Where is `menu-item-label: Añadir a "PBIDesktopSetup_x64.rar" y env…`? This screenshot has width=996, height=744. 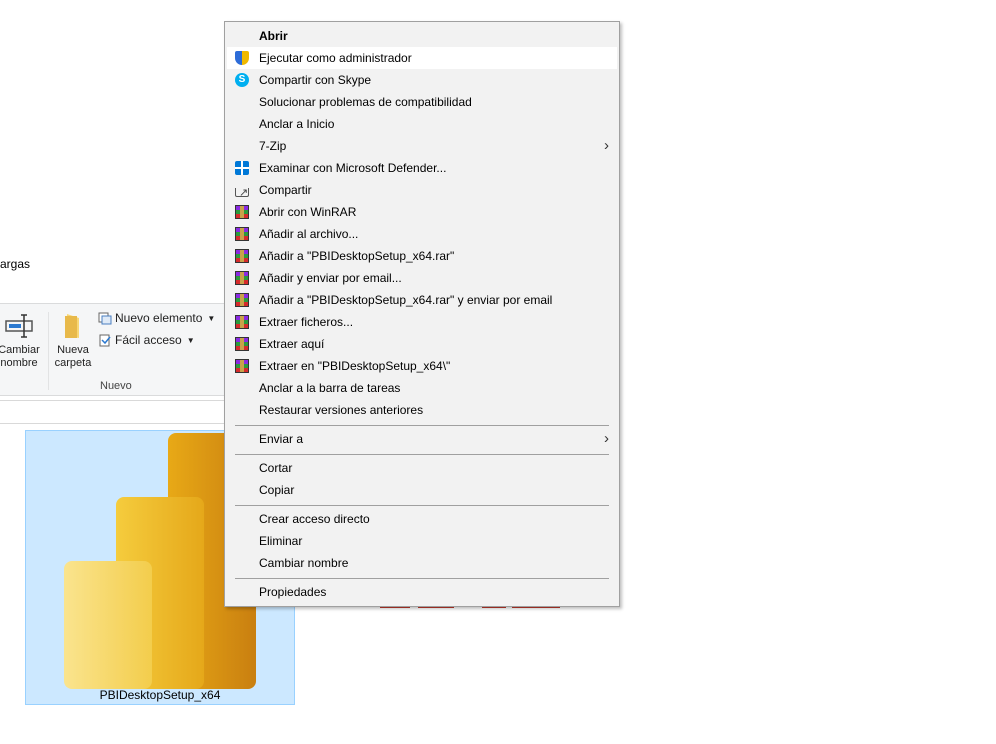
menu-item-label: Añadir a "PBIDesktopSetup_x64.rar" y env… is located at coordinates (406, 300).